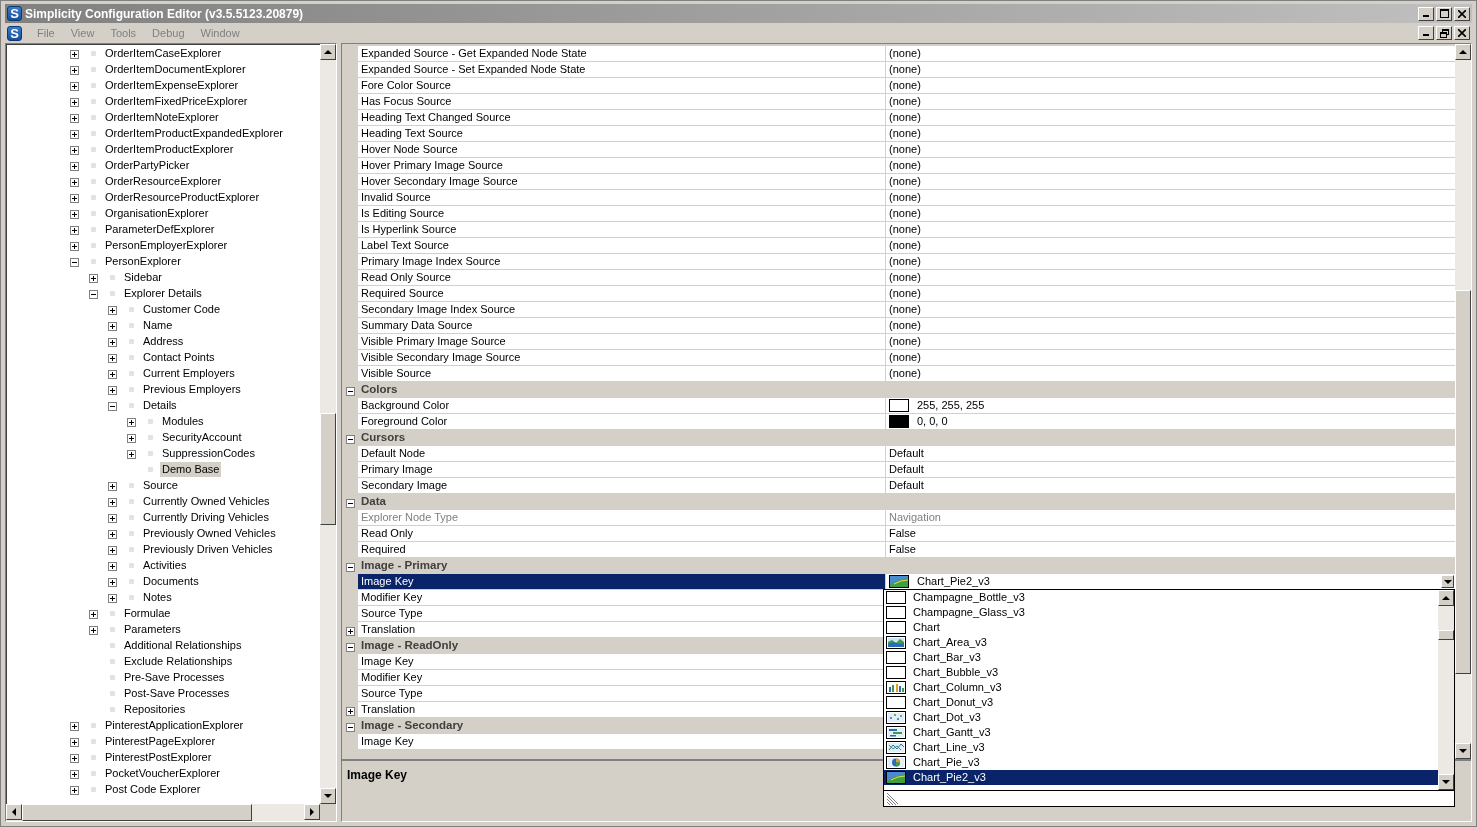 Image resolution: width=1477 pixels, height=827 pixels. What do you see at coordinates (206, 501) in the screenshot?
I see `tree-item: Currently Owned Vehicles` at bounding box center [206, 501].